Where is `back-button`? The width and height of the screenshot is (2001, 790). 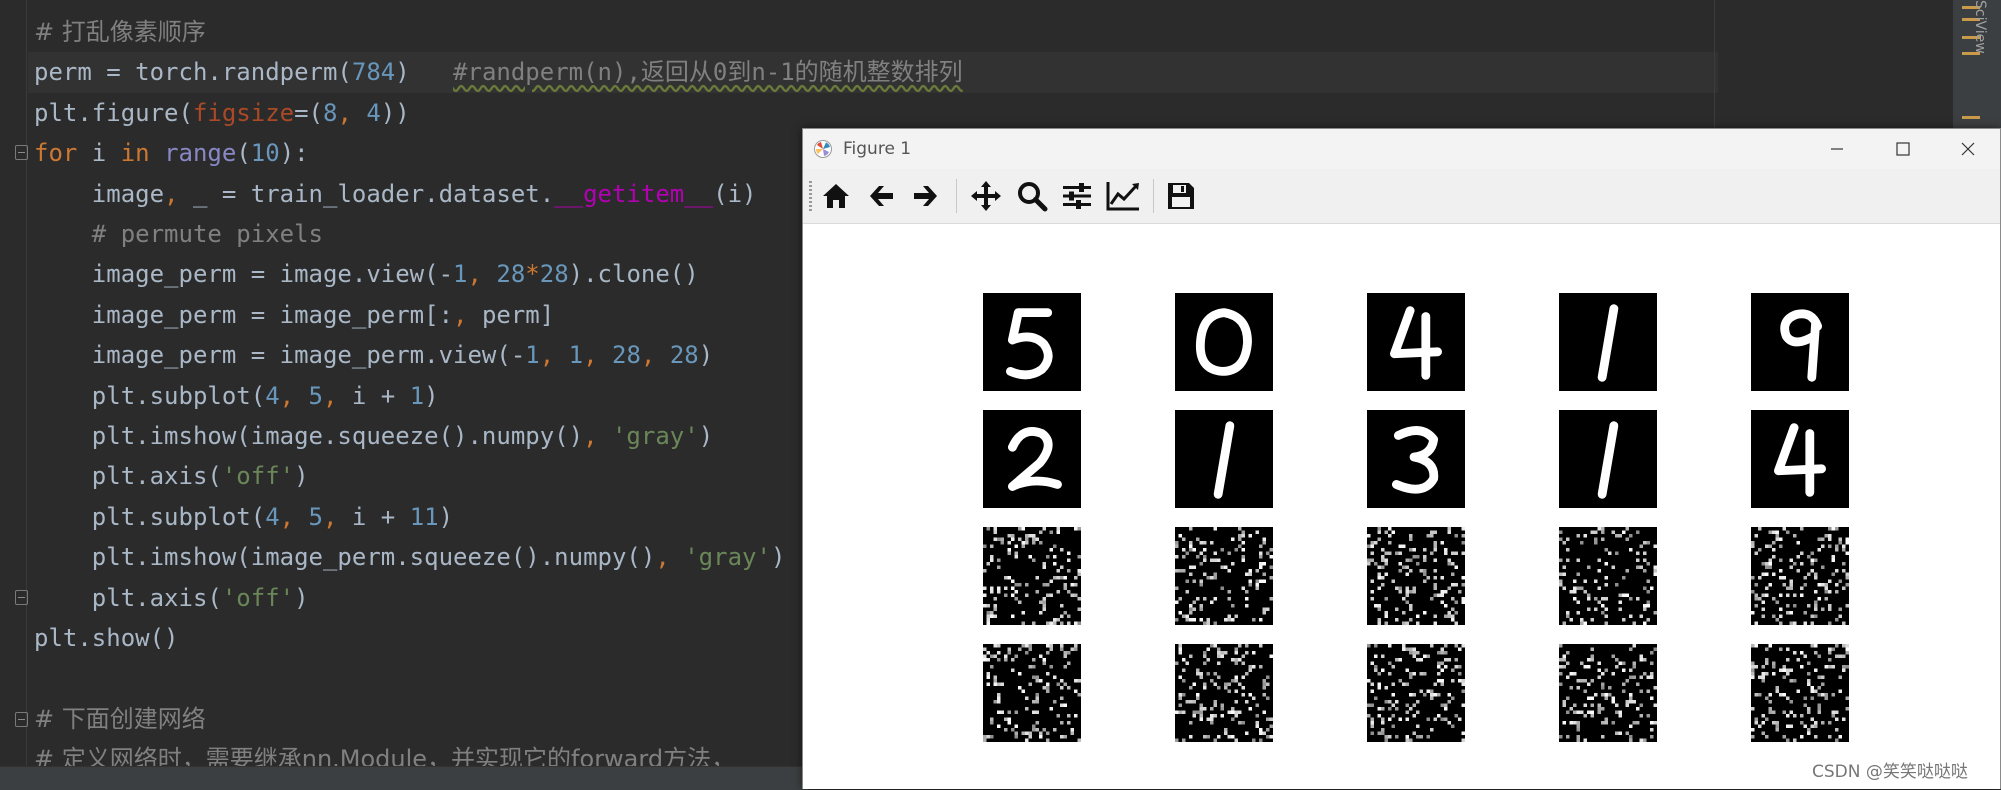 back-button is located at coordinates (881, 196).